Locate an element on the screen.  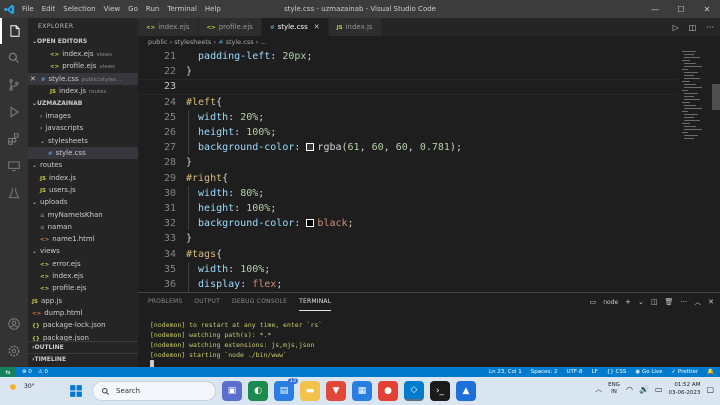
tab-profile-ejs: <> profile.ejs is located at coordinates (230, 27).